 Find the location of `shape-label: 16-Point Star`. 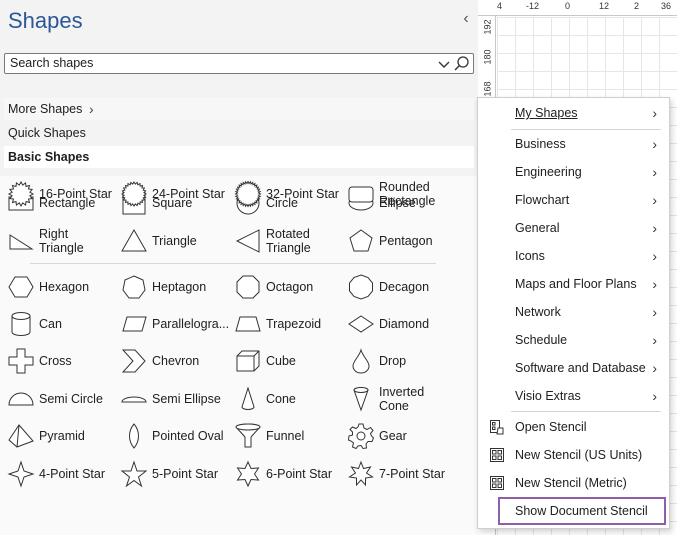

shape-label: 16-Point Star is located at coordinates (75, 194).